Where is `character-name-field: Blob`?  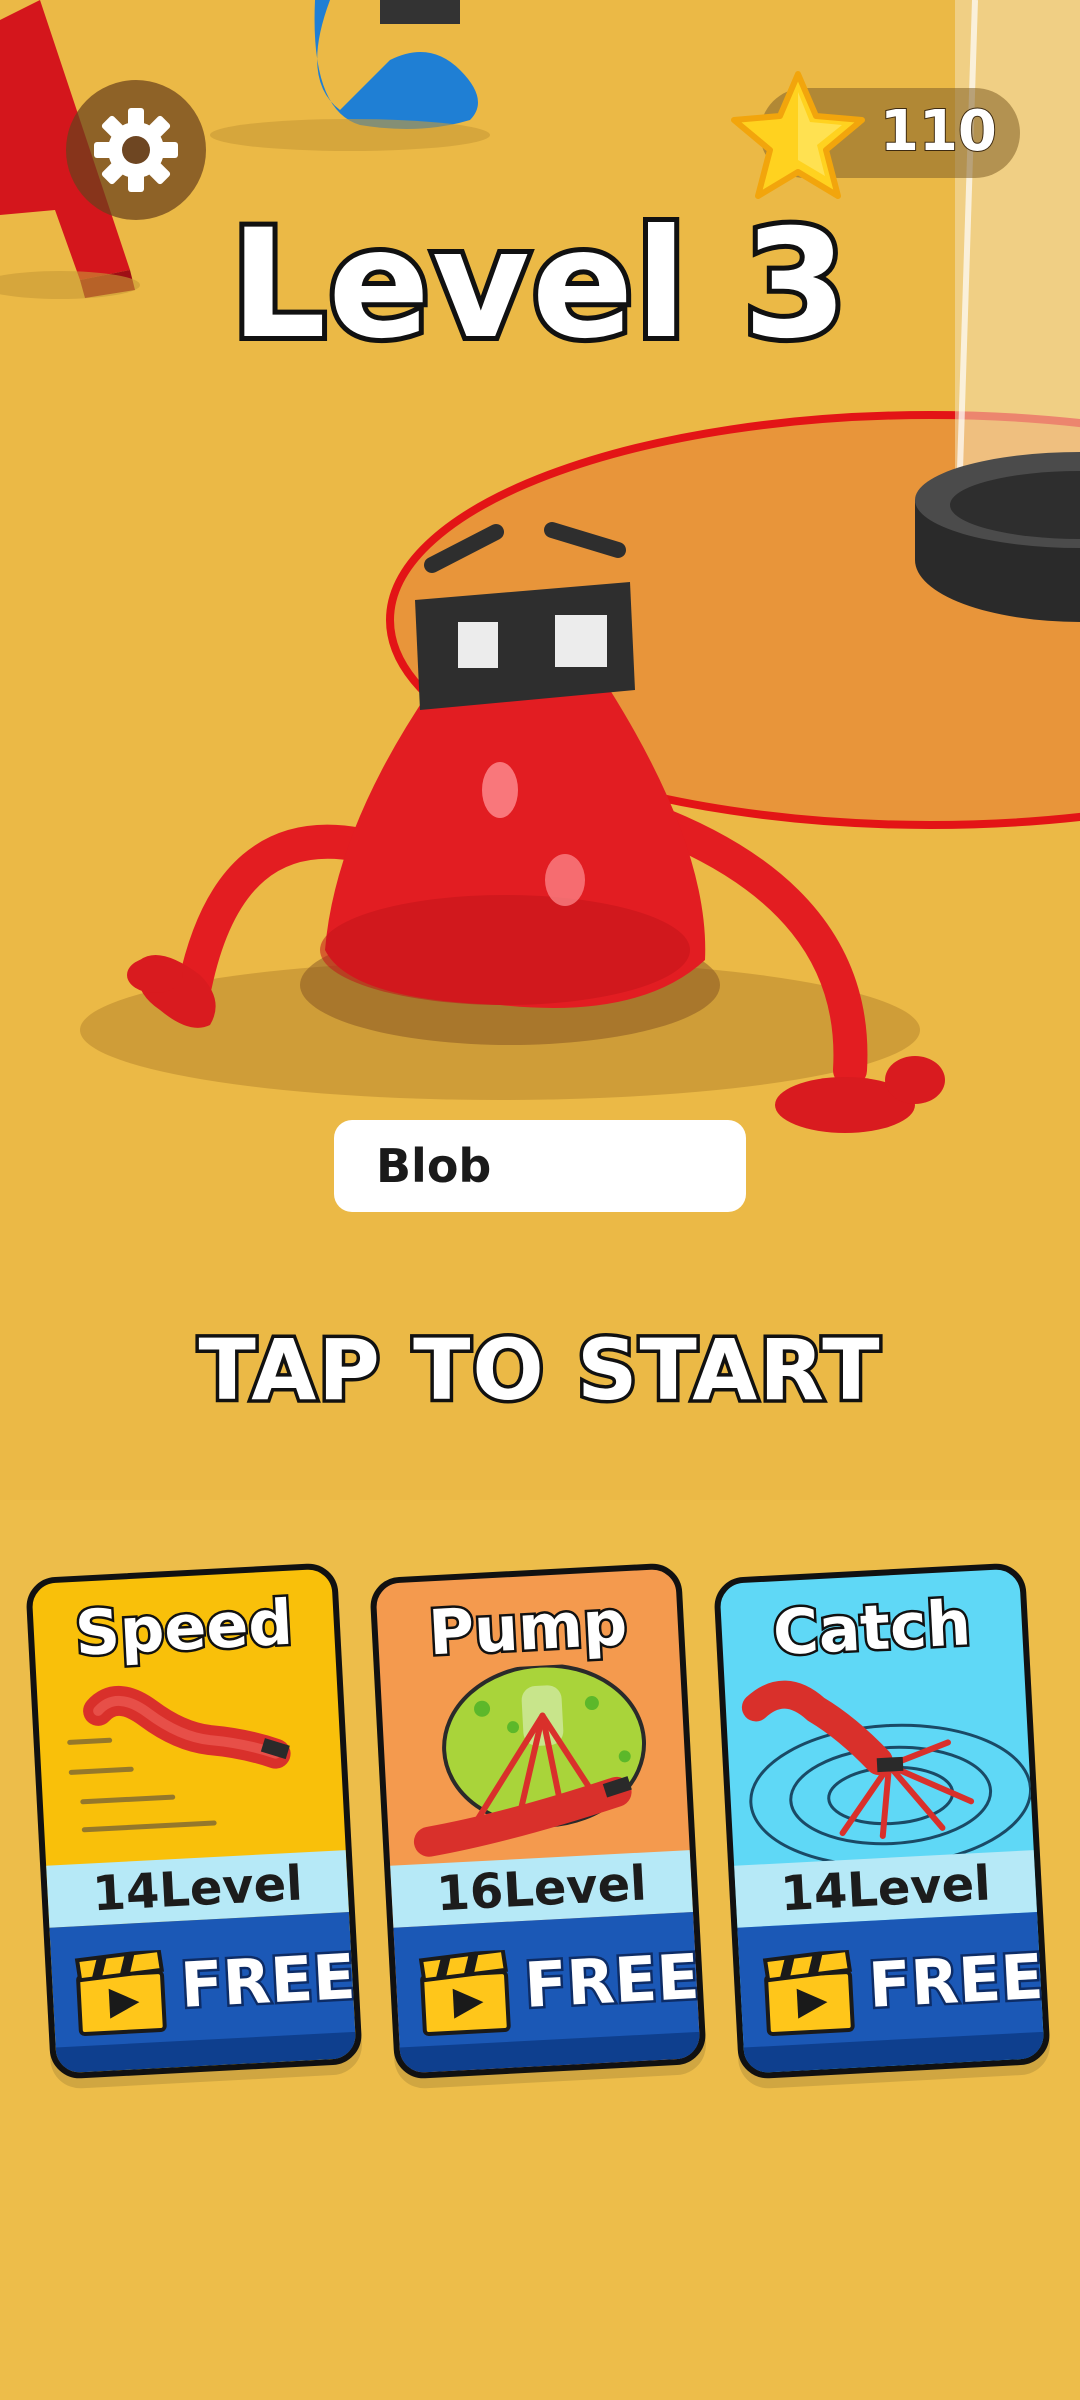
character-name-field: Blob is located at coordinates (540, 1166).